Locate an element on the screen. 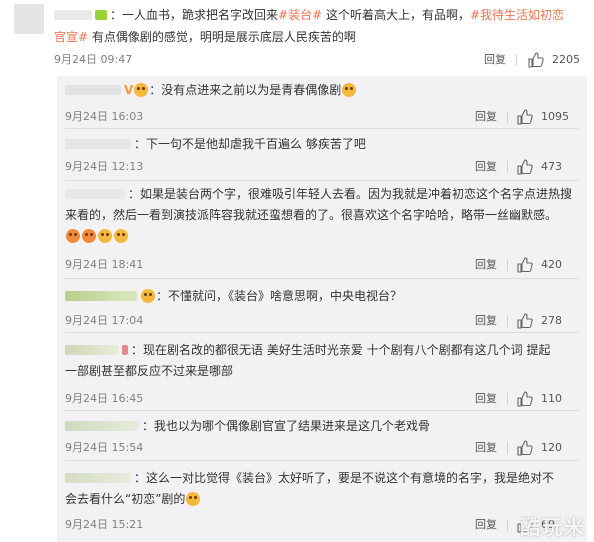 This screenshot has width=594, height=542. reply-text: V ：没有点进来之前以为是青春偶像剧 is located at coordinates (321, 90).